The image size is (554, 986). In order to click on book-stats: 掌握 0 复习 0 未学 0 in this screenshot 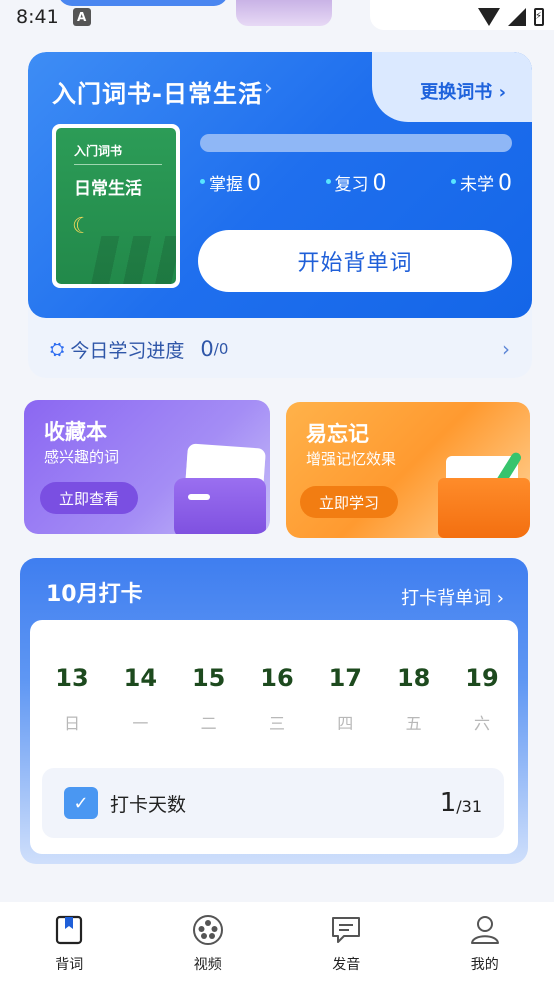, I will do `click(356, 183)`.